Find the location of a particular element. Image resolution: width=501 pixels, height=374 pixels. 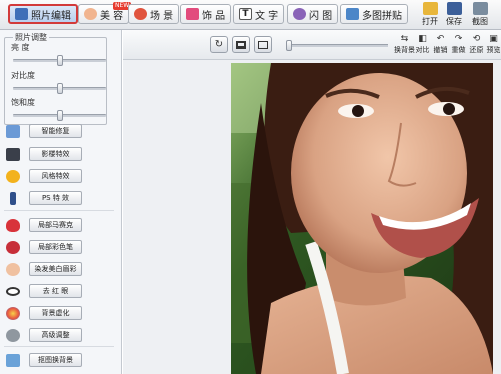

heart-mosaic-icon is located at coordinates (13, 225).